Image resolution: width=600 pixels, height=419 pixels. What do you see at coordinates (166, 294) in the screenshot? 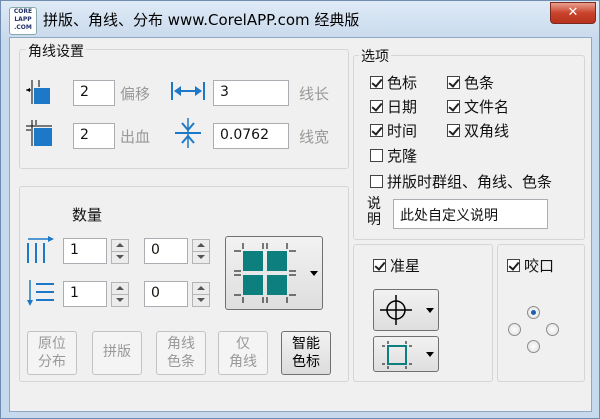
I see `row-spacing-input: 0` at bounding box center [166, 294].